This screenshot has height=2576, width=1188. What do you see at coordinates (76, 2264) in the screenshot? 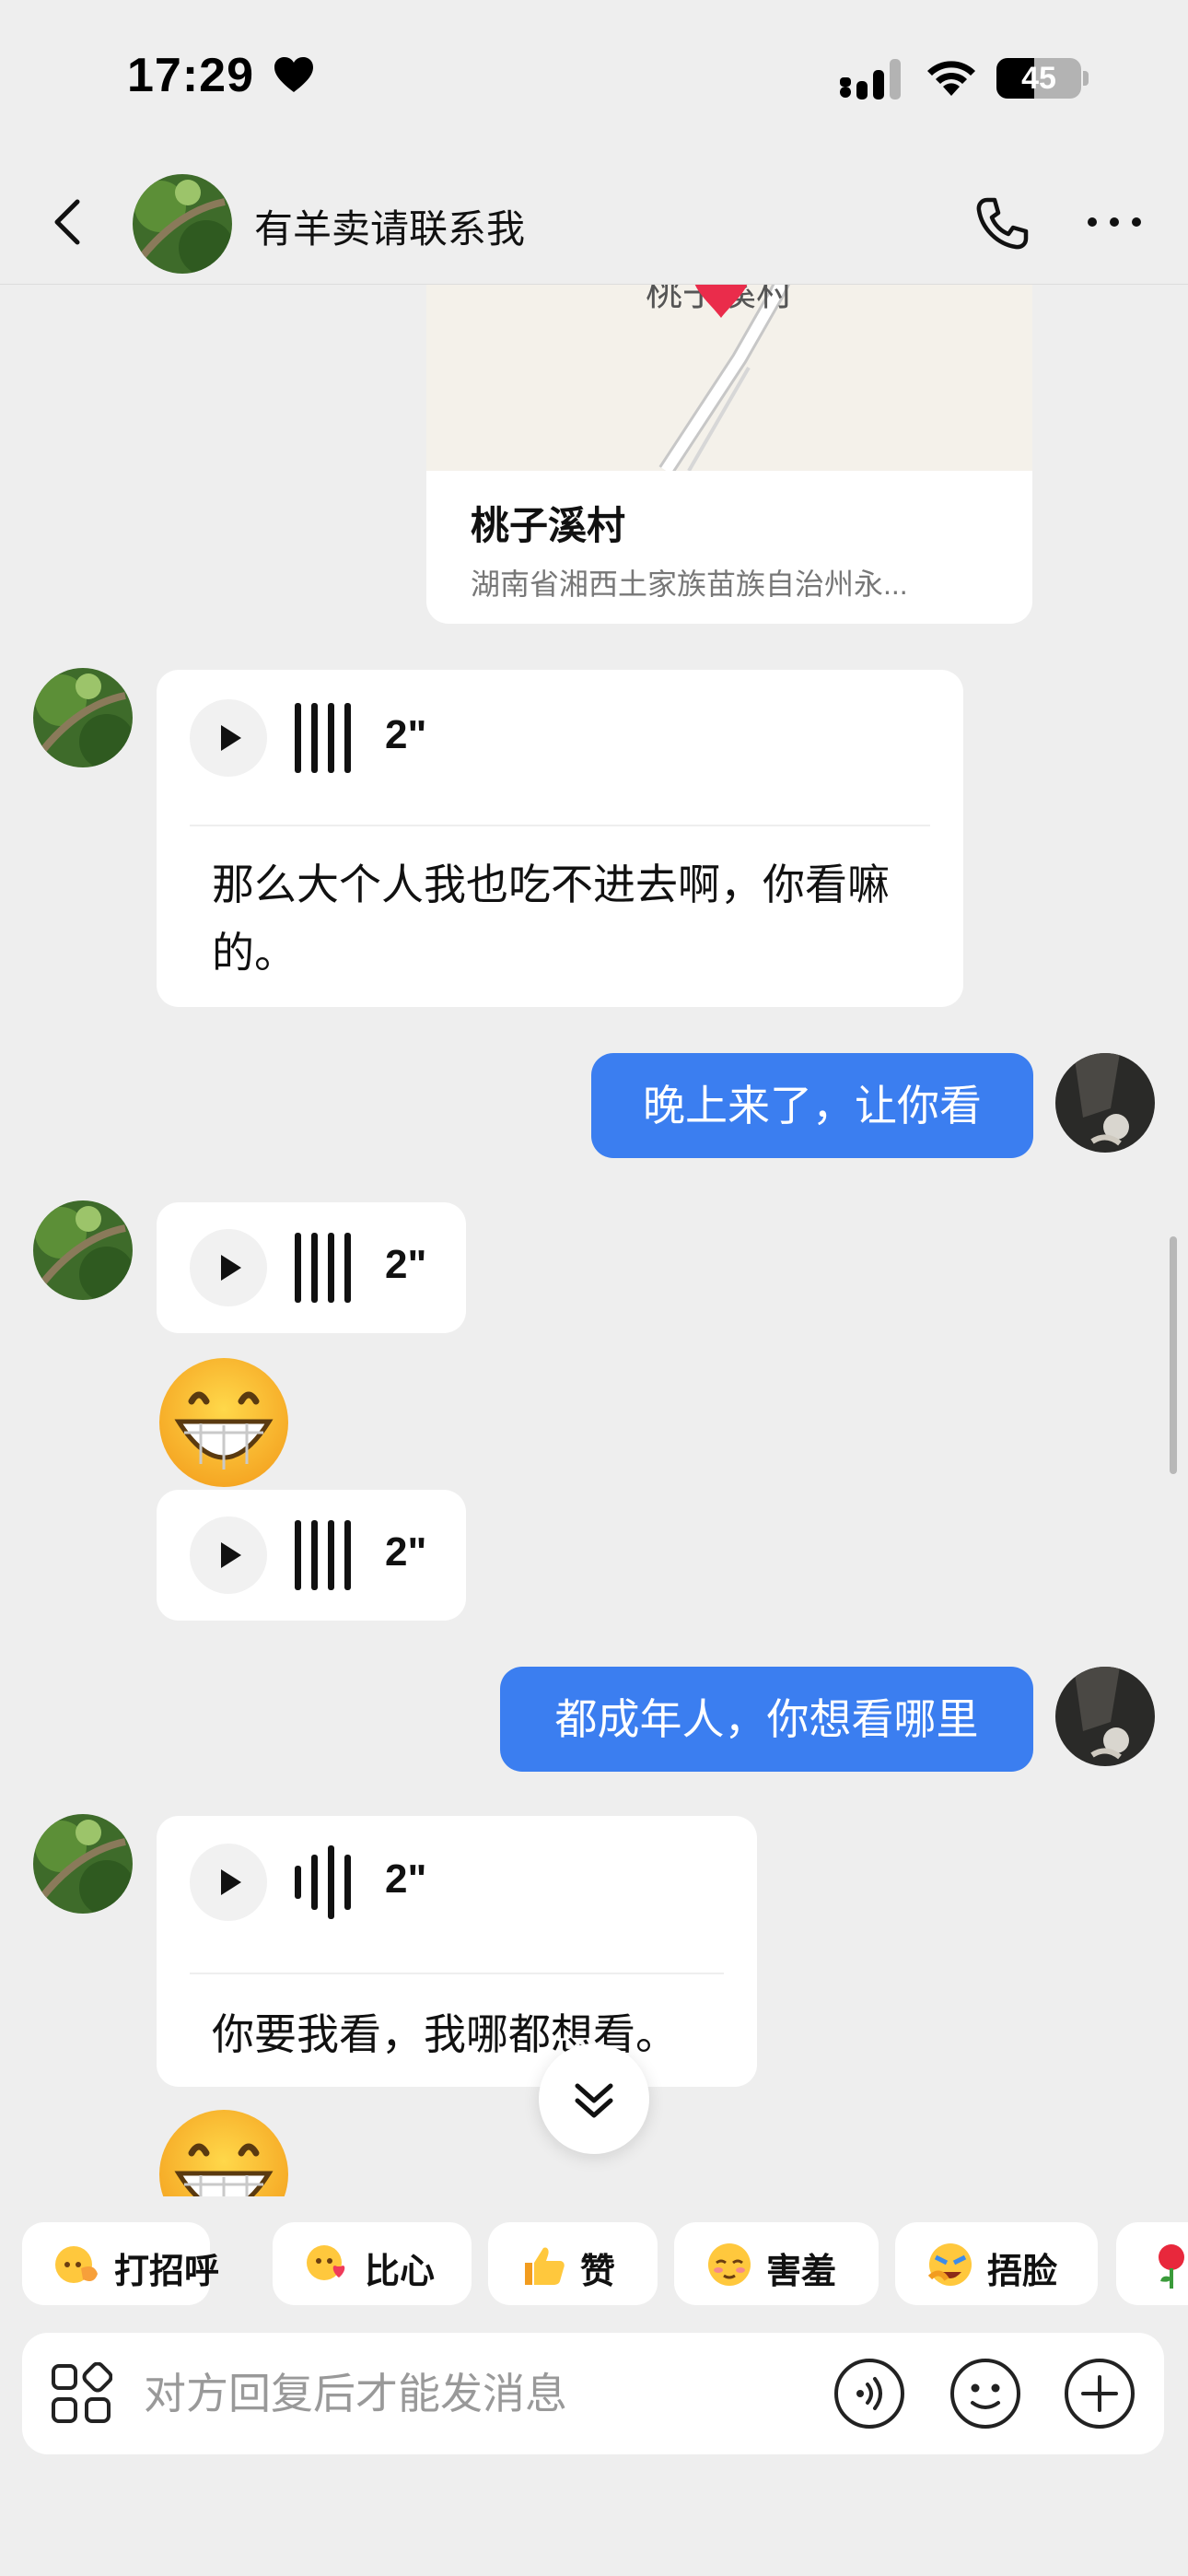
I see `wave-hand-icon` at bounding box center [76, 2264].